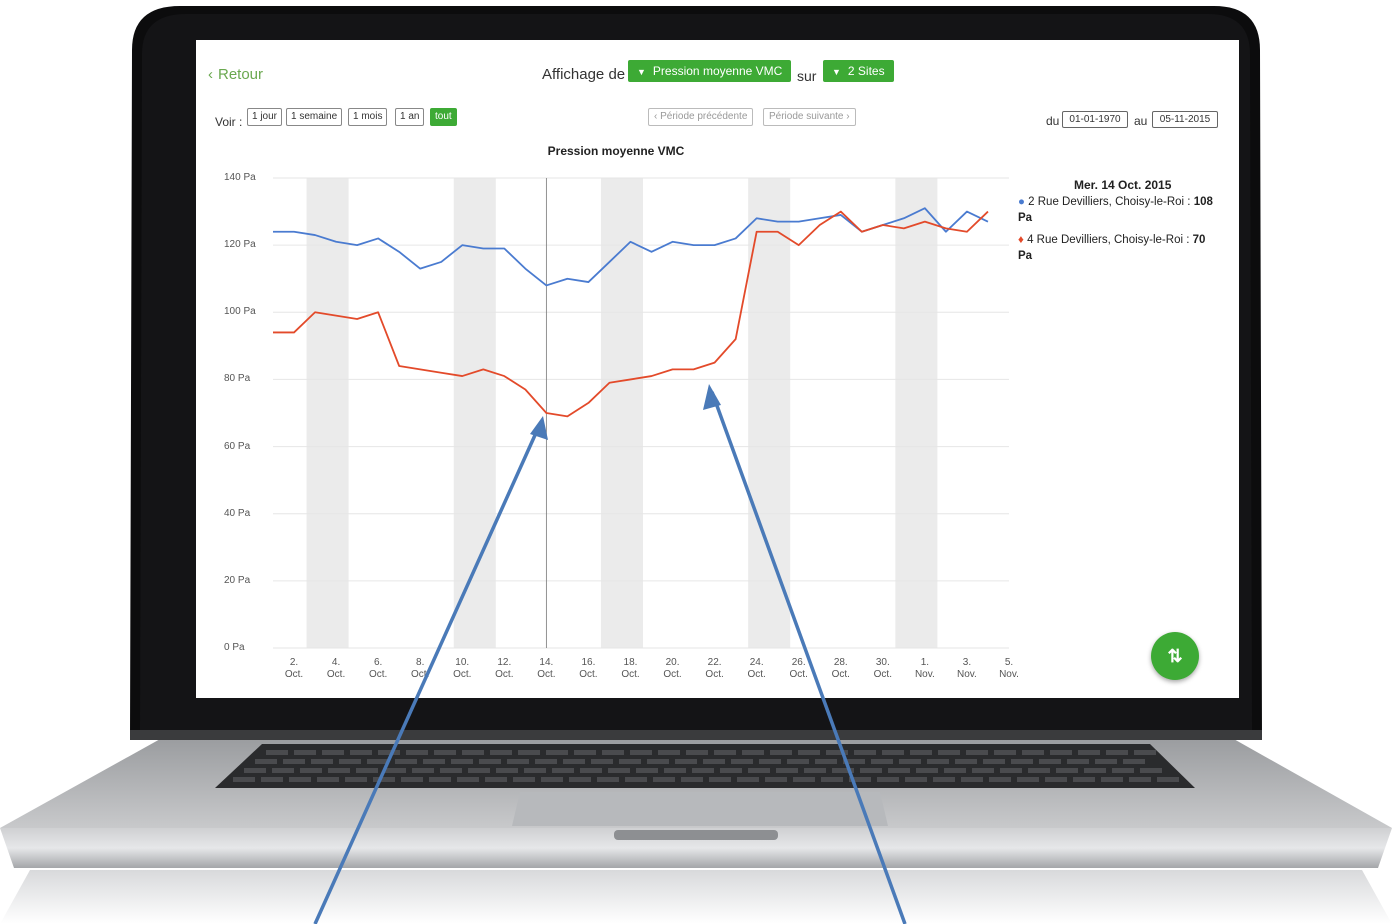 The width and height of the screenshot is (1392, 924). What do you see at coordinates (237, 446) in the screenshot?
I see `y-tick-label: 60 Pa` at bounding box center [237, 446].